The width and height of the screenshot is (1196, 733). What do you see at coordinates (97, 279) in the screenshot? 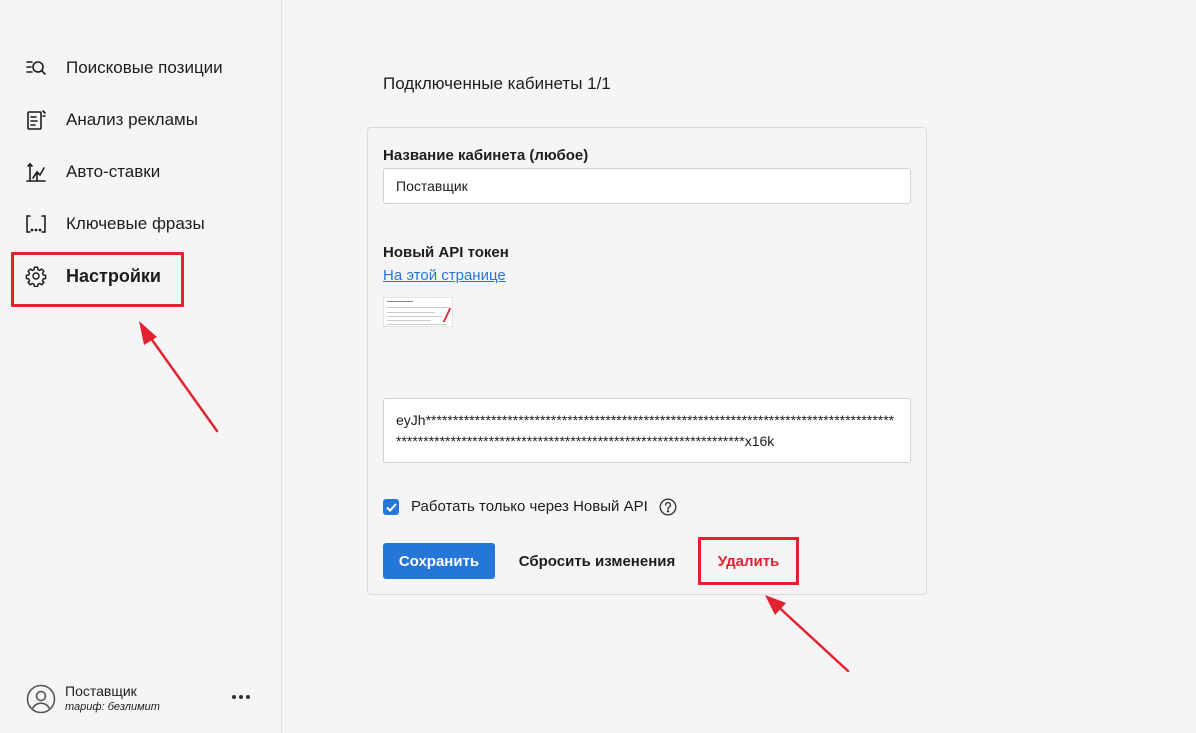
I see `annotation-highlight-settings` at bounding box center [97, 279].